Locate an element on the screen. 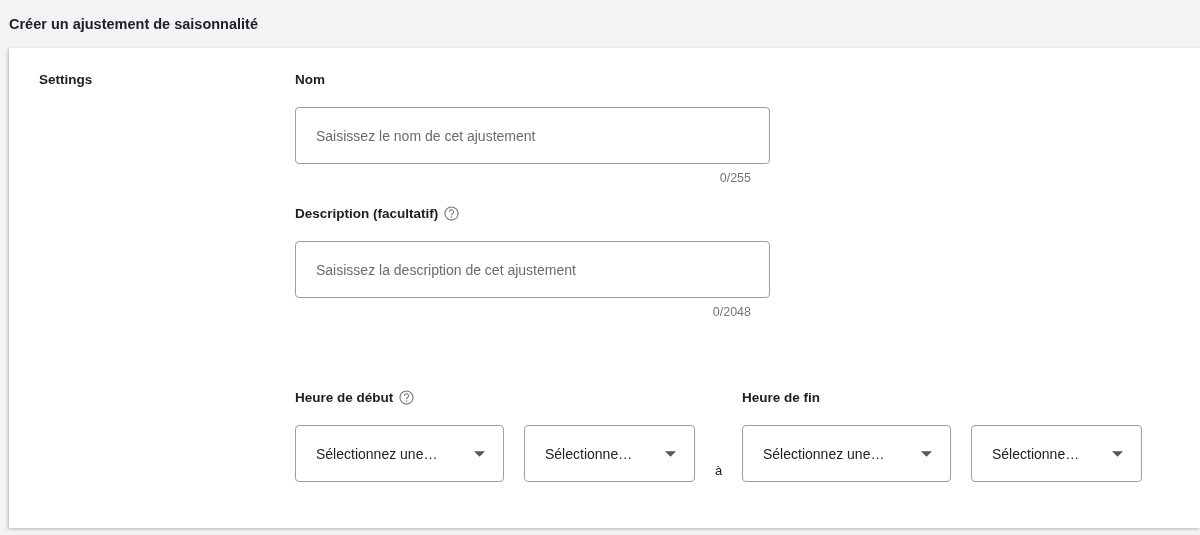 This screenshot has height=535, width=1200. text-field: Saisissez la description de cet ajustement is located at coordinates (532, 269).